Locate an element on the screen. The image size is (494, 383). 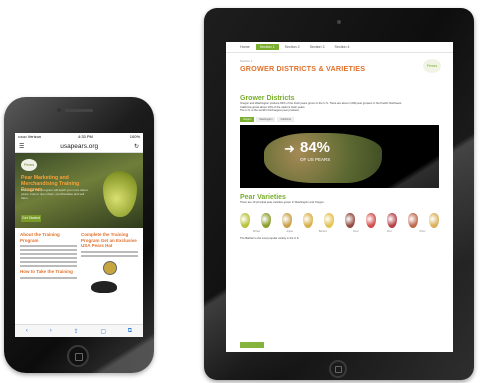
grower-heading: Grower Districts is located at coordinates (267, 98).